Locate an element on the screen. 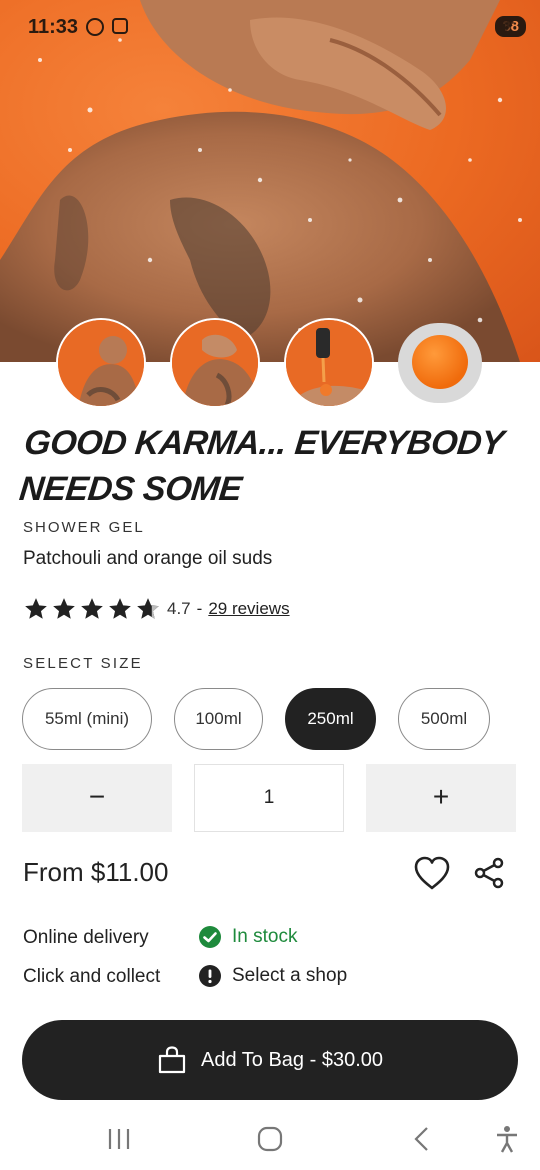 This screenshot has width=540, height=1170. status-right-icons: 88 is located at coordinates (510, 26).